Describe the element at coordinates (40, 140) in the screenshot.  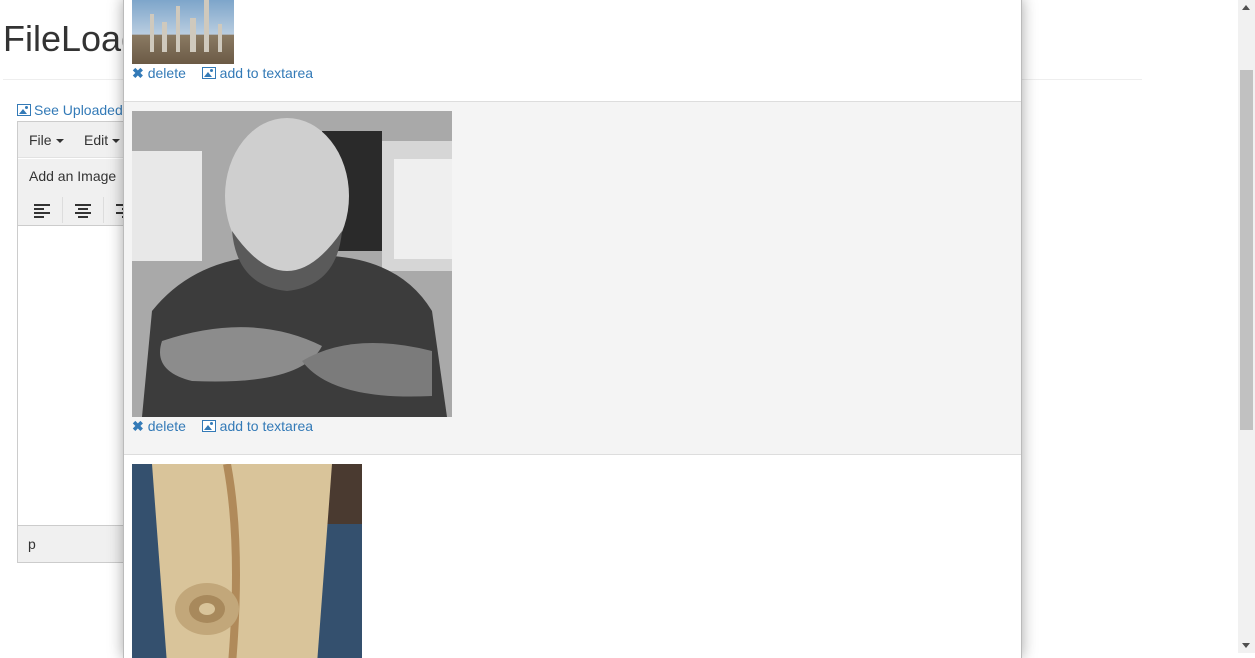
I see `menu-file-label: File` at that location.